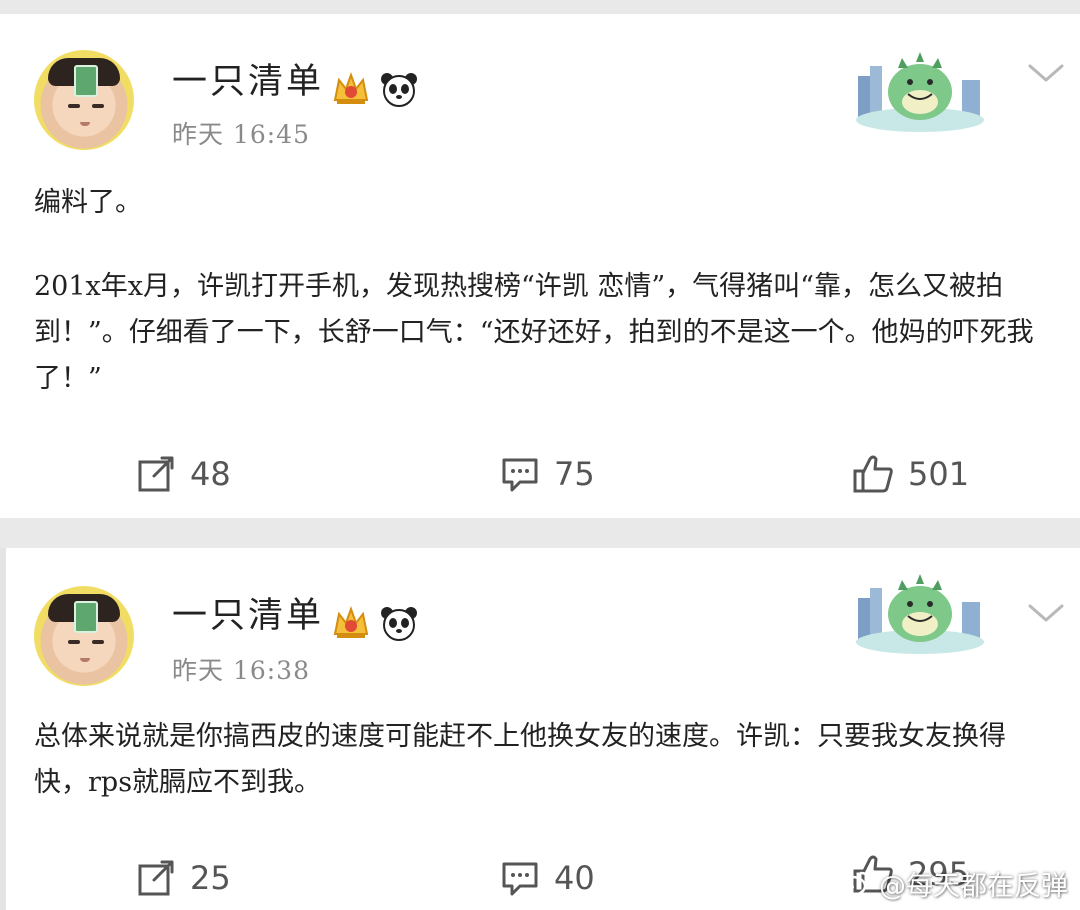 Image resolution: width=1080 pixels, height=910 pixels. I want to click on weibo-logo-icon, so click(853, 884).